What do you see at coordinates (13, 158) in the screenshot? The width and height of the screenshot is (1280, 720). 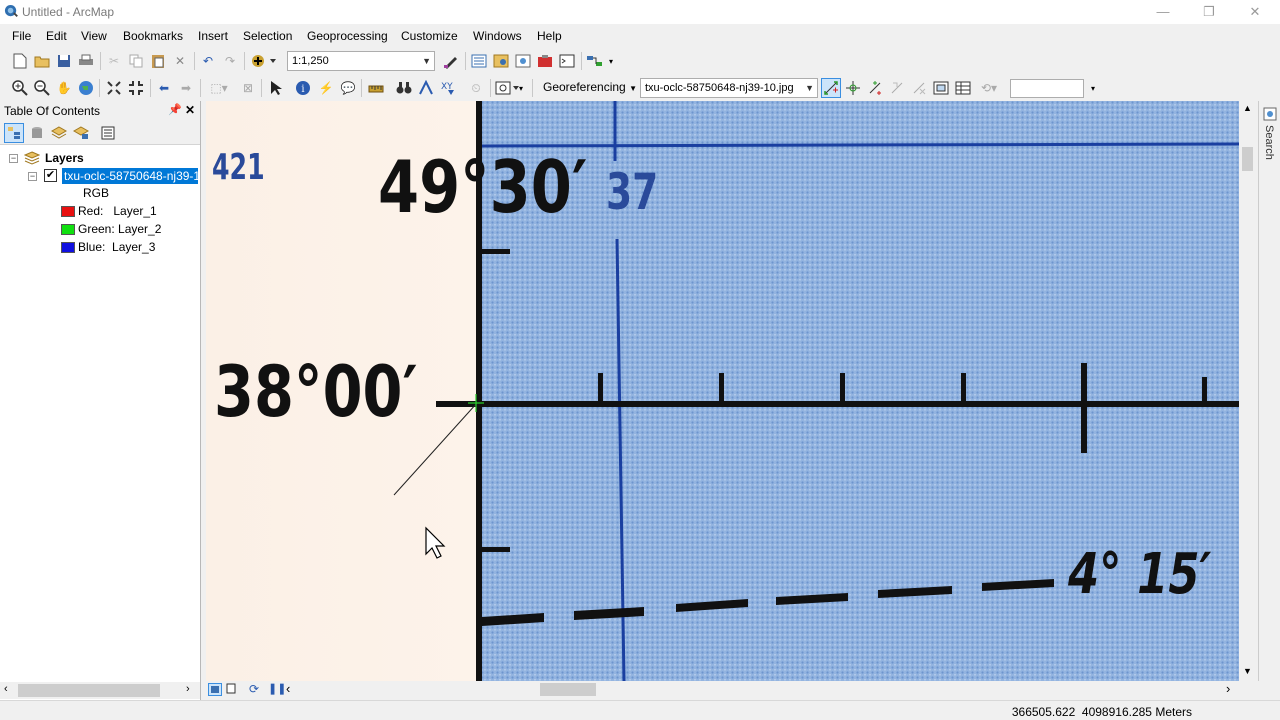 I see `collapse-layers-icon: −` at bounding box center [13, 158].